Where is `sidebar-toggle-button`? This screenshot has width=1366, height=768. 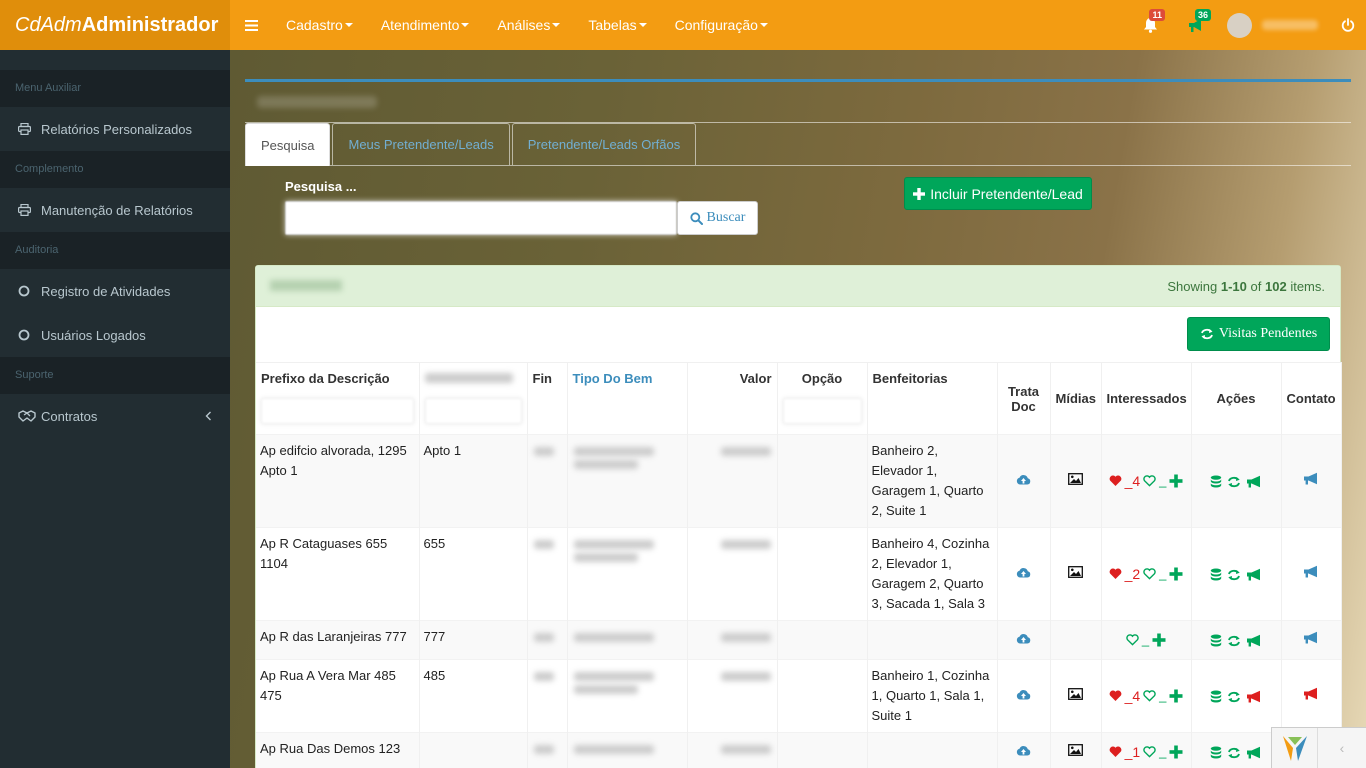
sidebar-toggle-button is located at coordinates (251, 25).